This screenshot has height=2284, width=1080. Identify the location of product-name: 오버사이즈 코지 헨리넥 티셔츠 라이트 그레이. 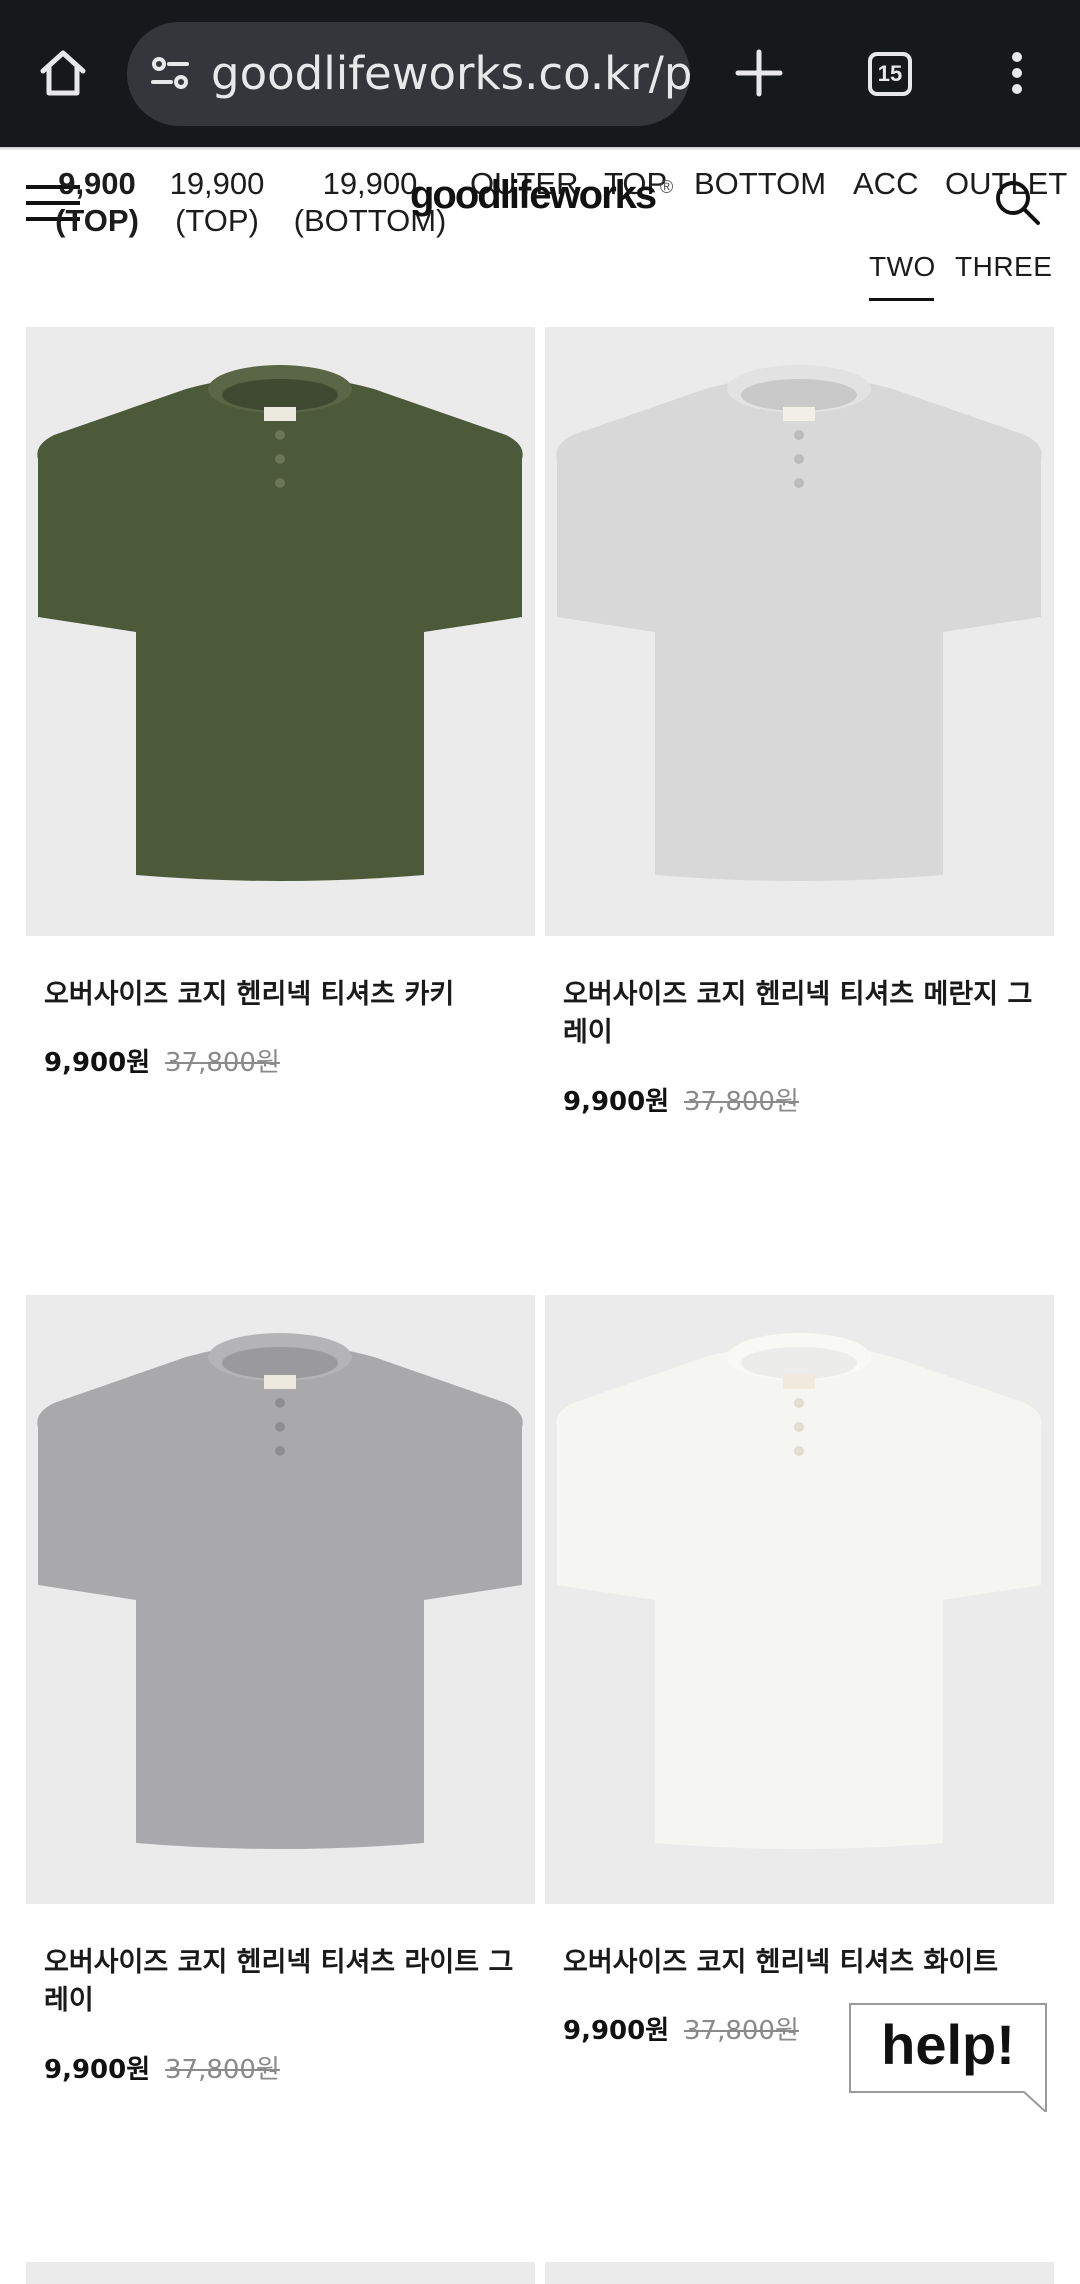
(284, 1982).